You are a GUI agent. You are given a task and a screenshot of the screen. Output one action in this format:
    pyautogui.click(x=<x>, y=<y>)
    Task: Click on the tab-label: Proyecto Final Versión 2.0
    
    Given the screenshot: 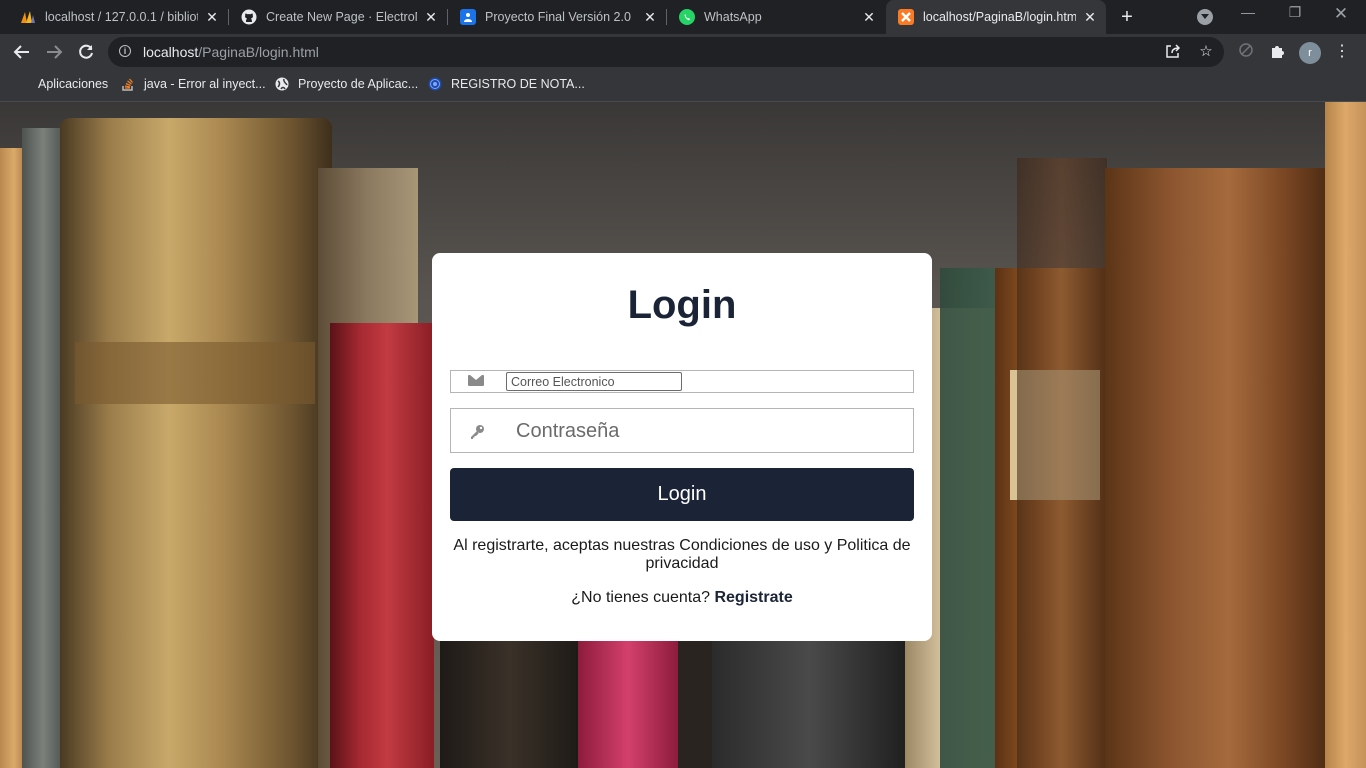 What is the action you would take?
    pyautogui.click(x=558, y=17)
    